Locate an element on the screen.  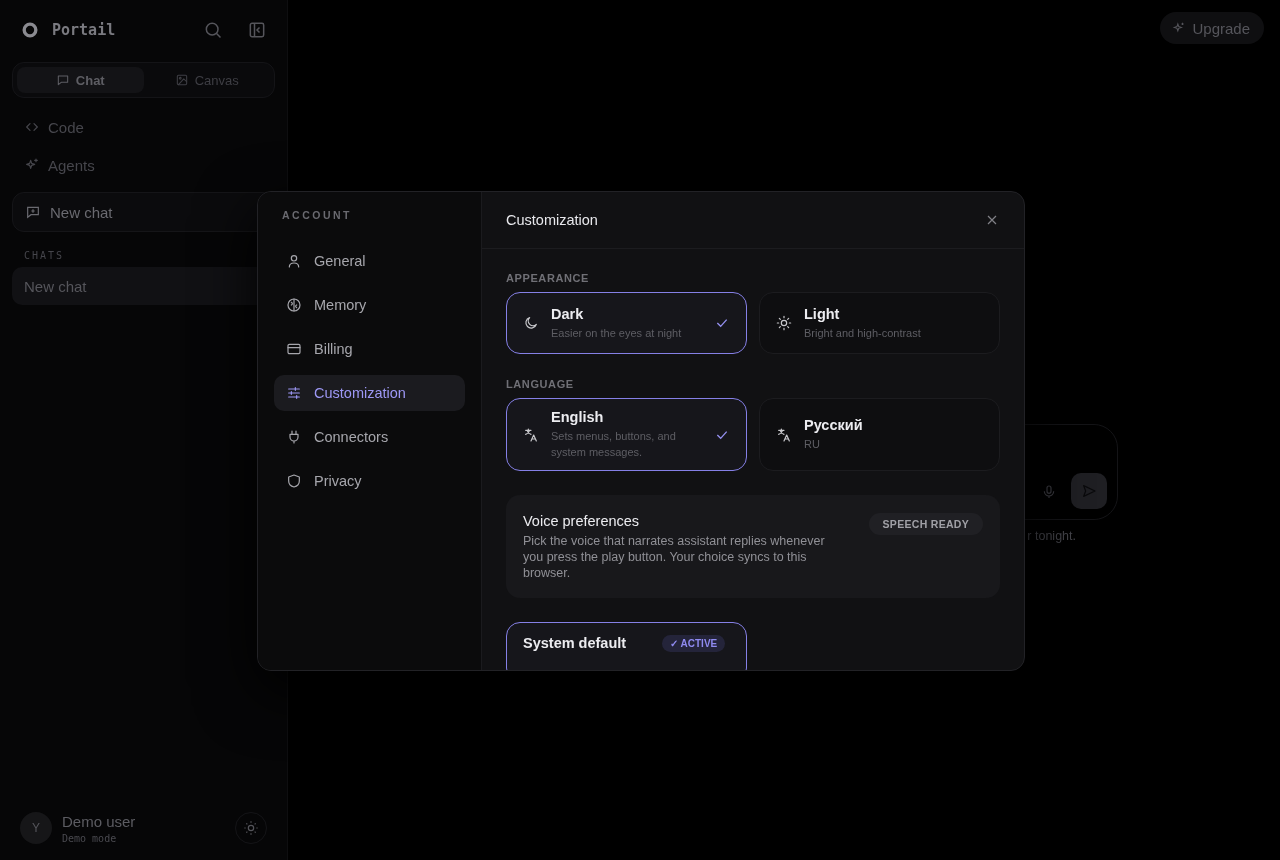
option-description: RU is located at coordinates (812, 444).